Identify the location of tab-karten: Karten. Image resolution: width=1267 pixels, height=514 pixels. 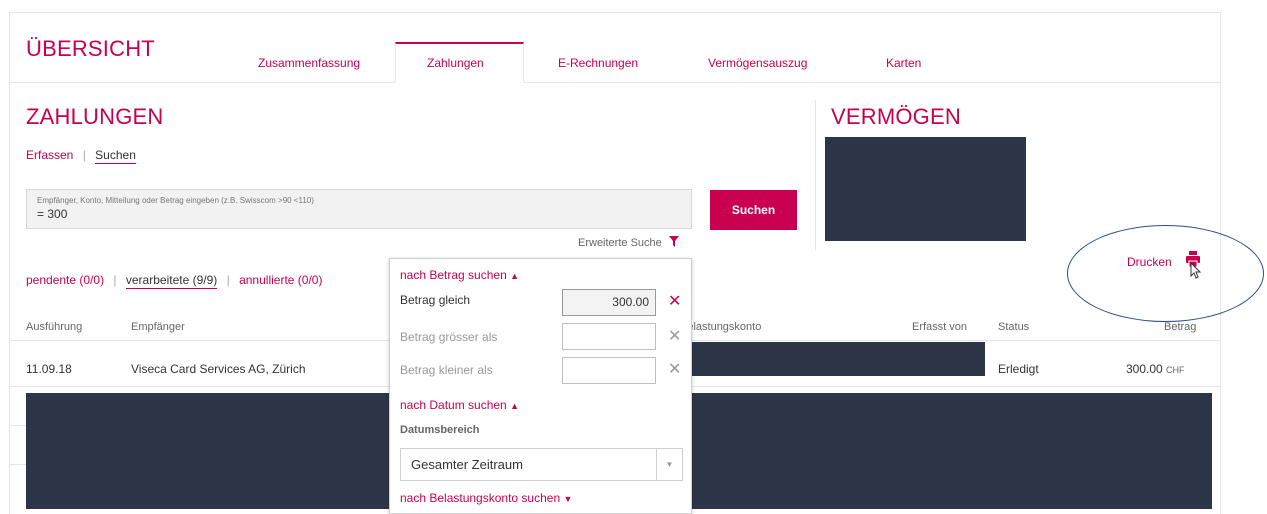
(903, 63).